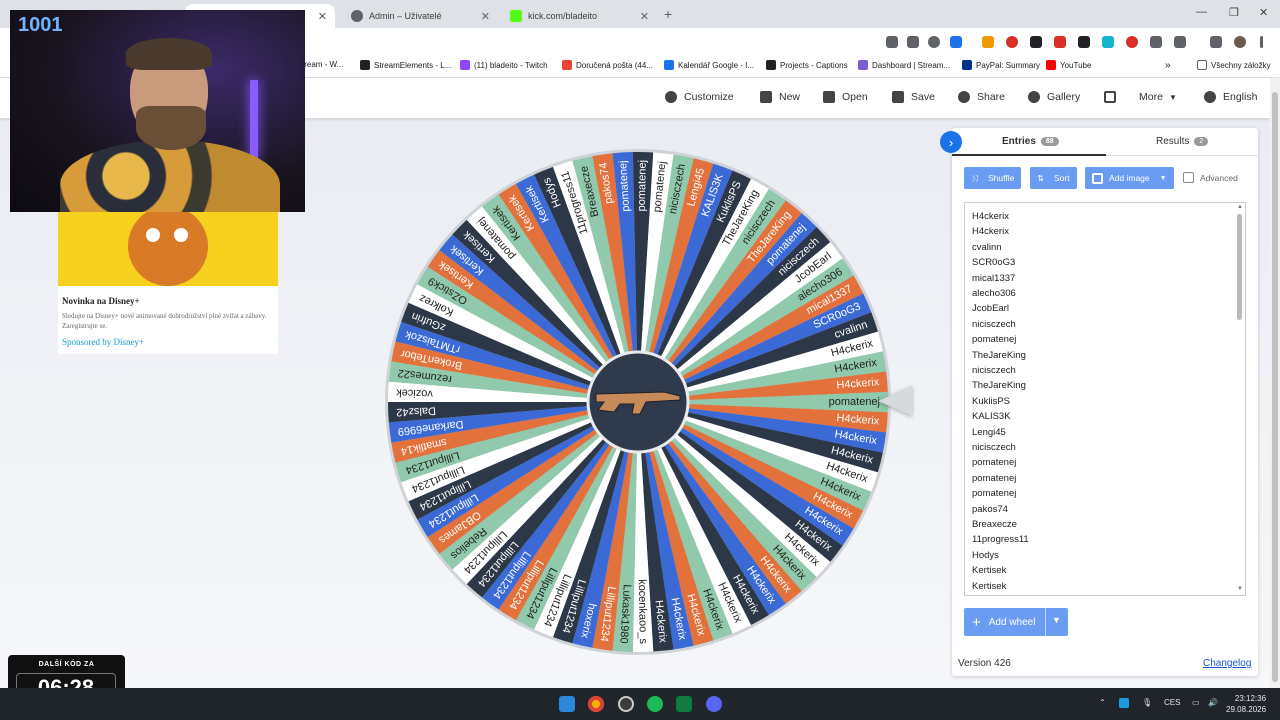 This screenshot has height=720, width=1280. Describe the element at coordinates (1000, 540) in the screenshot. I see `entry-line: 11progress11` at that location.